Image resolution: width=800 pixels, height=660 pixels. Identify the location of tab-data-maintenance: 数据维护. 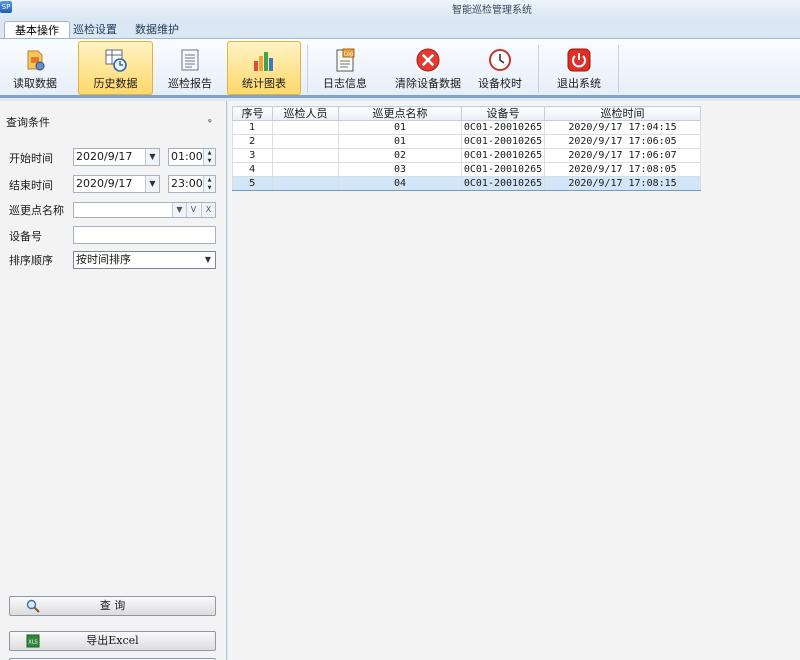
(157, 30).